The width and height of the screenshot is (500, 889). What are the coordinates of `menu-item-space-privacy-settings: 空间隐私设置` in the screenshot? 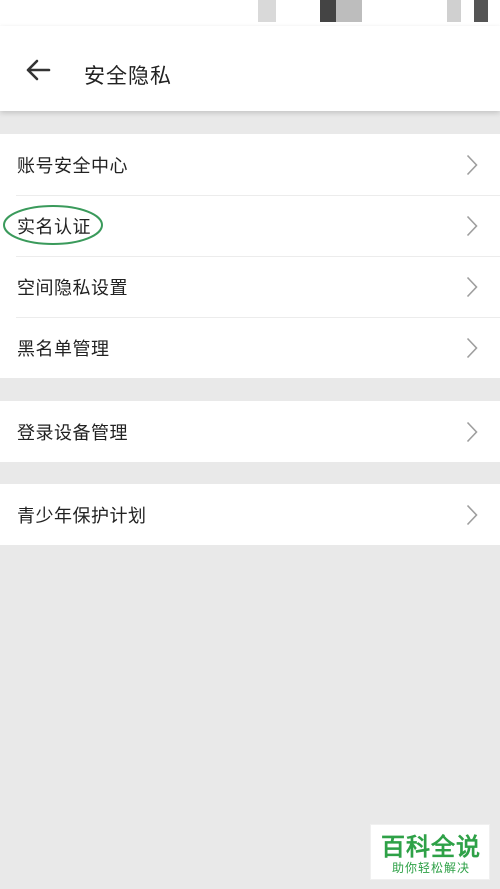 It's located at (250, 286).